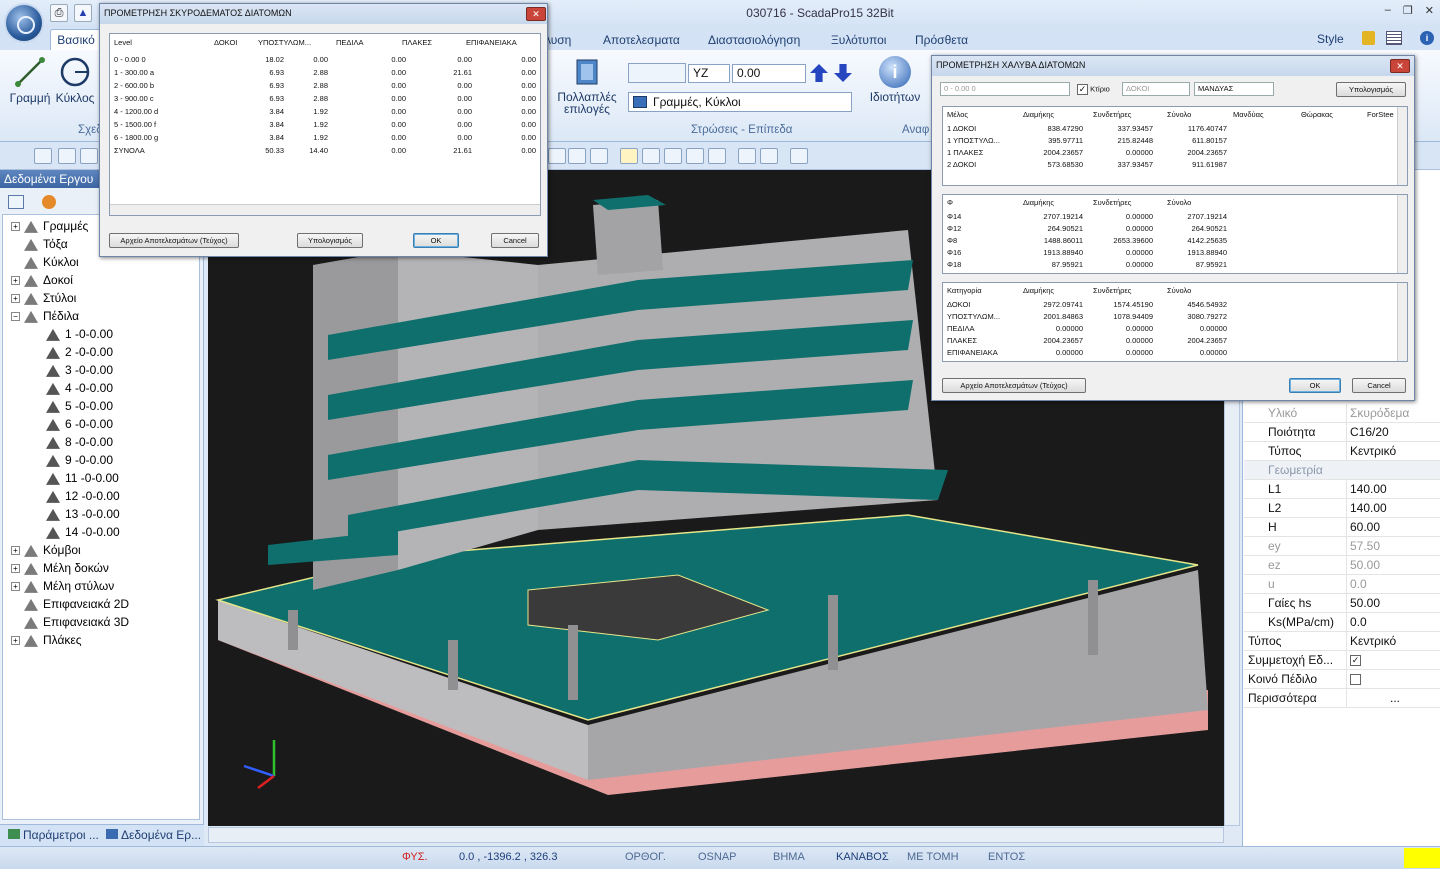  Describe the element at coordinates (174, 240) in the screenshot. I see `concrete-file-button: Αρχείο Αποτελεσμάτων (Τεύχος)` at that location.